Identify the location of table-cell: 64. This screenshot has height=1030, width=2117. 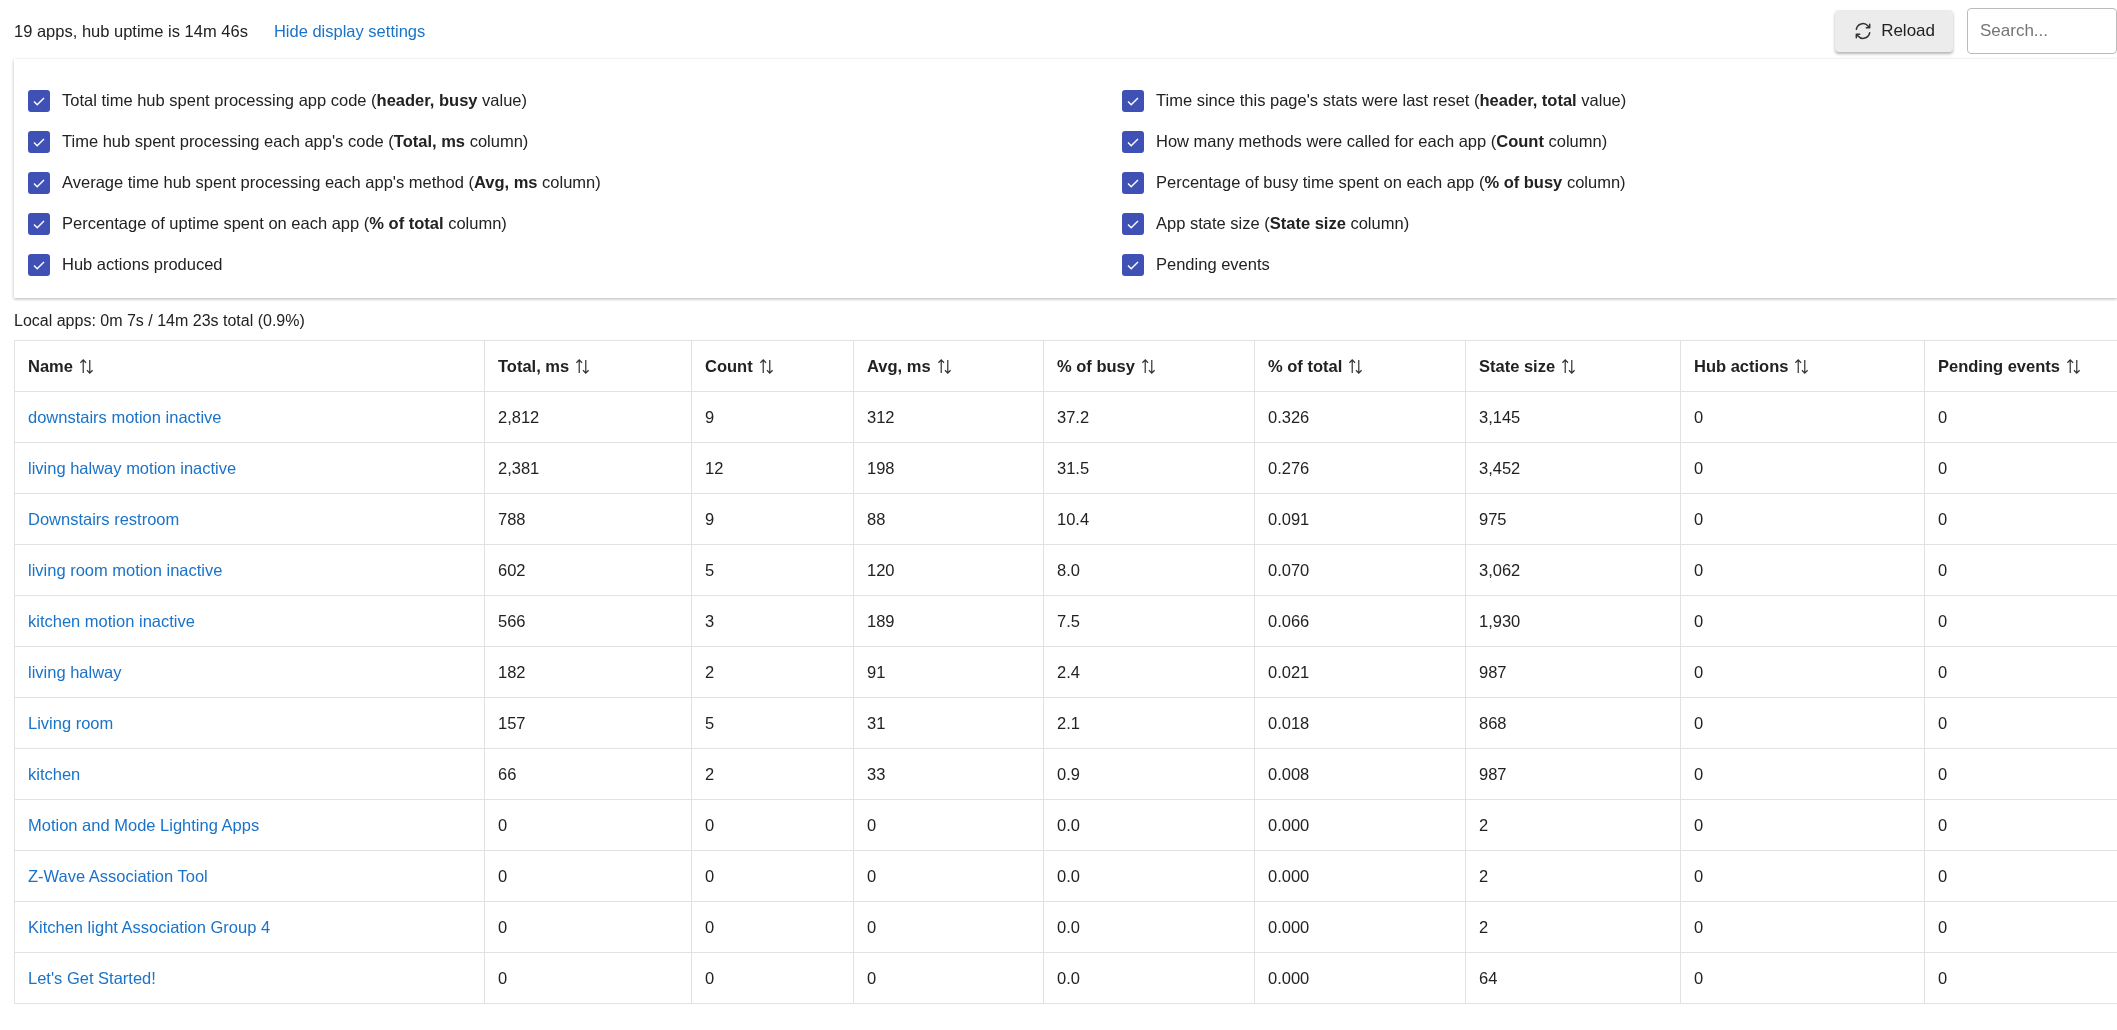
(1488, 977).